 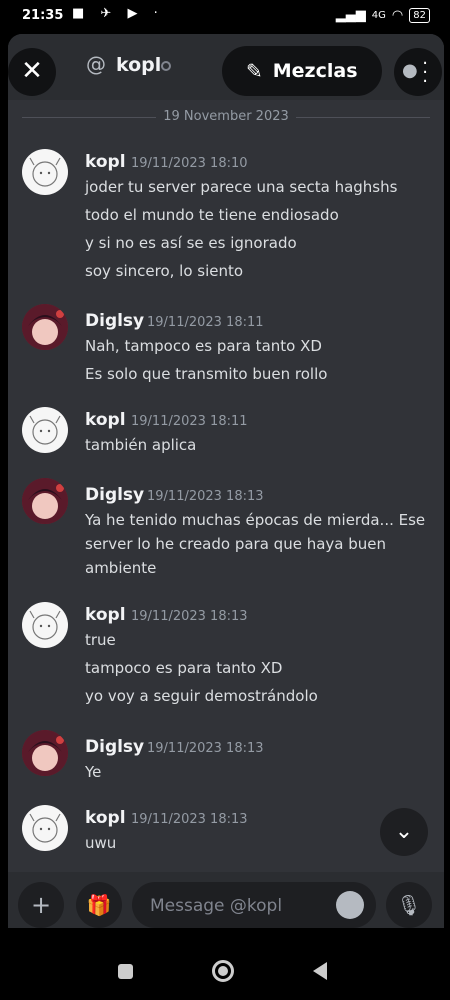 What do you see at coordinates (43, 15) in the screenshot?
I see `status-time: 21:35` at bounding box center [43, 15].